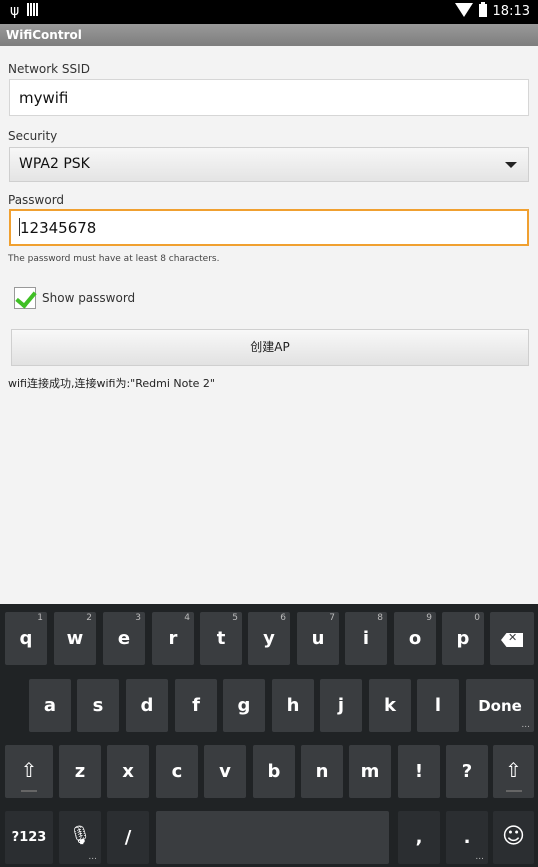  Describe the element at coordinates (75, 638) in the screenshot. I see `key-w: 2w` at that location.